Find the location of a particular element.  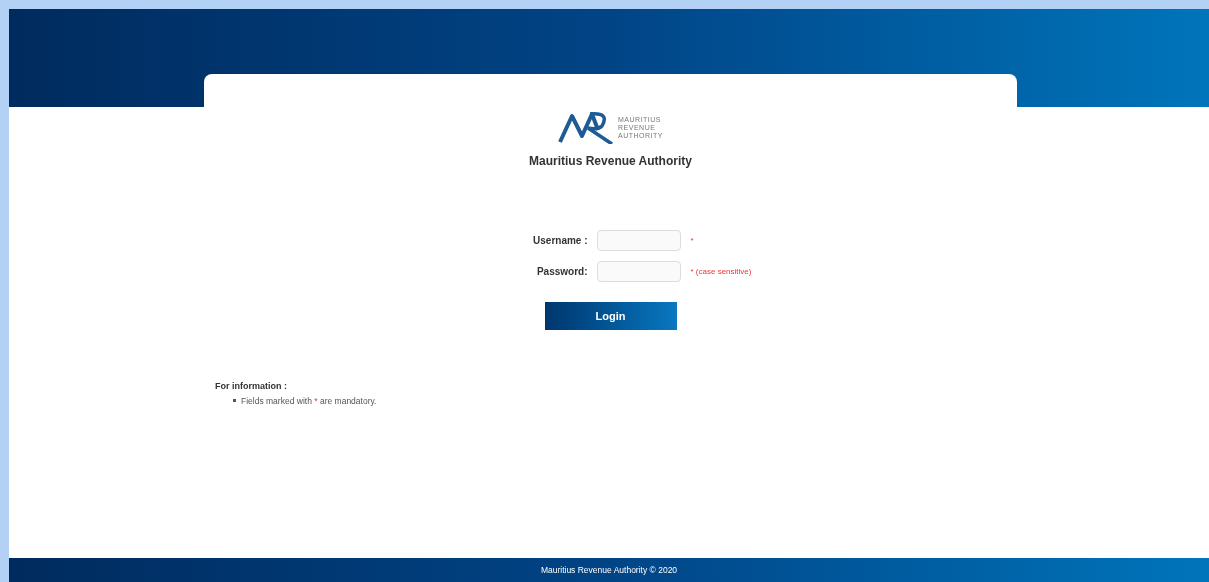

login-button: Login is located at coordinates (610, 316).